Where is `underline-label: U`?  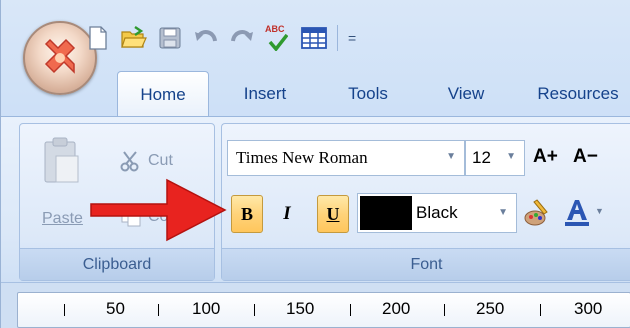 underline-label: U is located at coordinates (333, 213).